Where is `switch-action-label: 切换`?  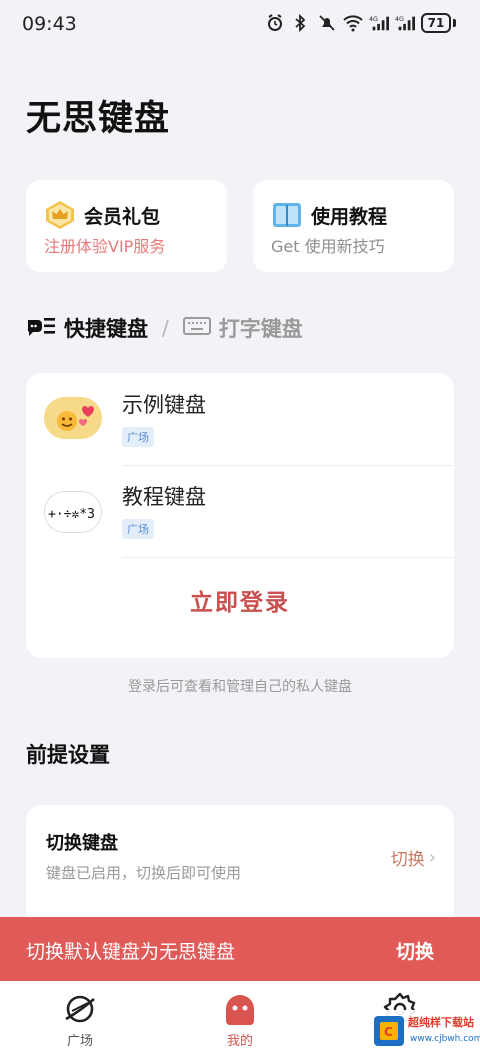
switch-action-label: 切换 is located at coordinates (407, 860).